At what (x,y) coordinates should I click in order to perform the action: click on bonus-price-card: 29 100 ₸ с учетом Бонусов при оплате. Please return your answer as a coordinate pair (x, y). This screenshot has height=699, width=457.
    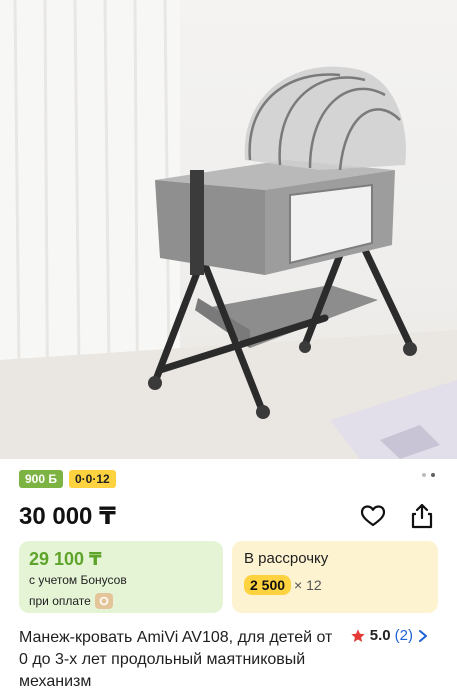
    Looking at the image, I should click on (121, 577).